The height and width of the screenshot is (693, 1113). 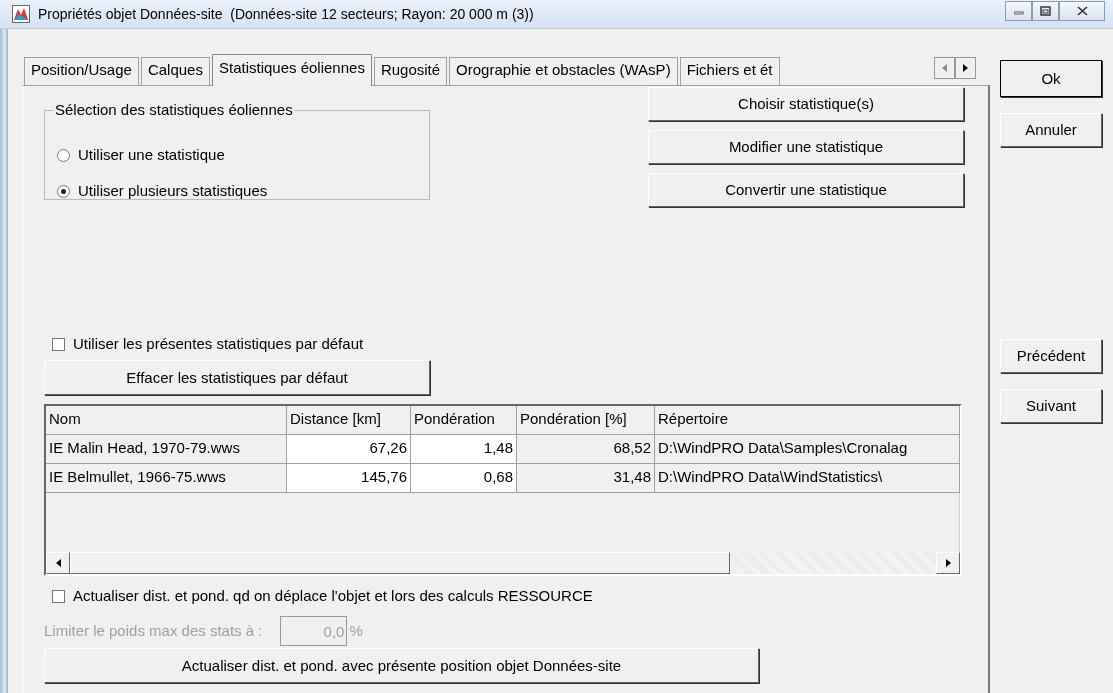 I want to click on limit-label: Limiter le poids max des stats à :, so click(x=153, y=631).